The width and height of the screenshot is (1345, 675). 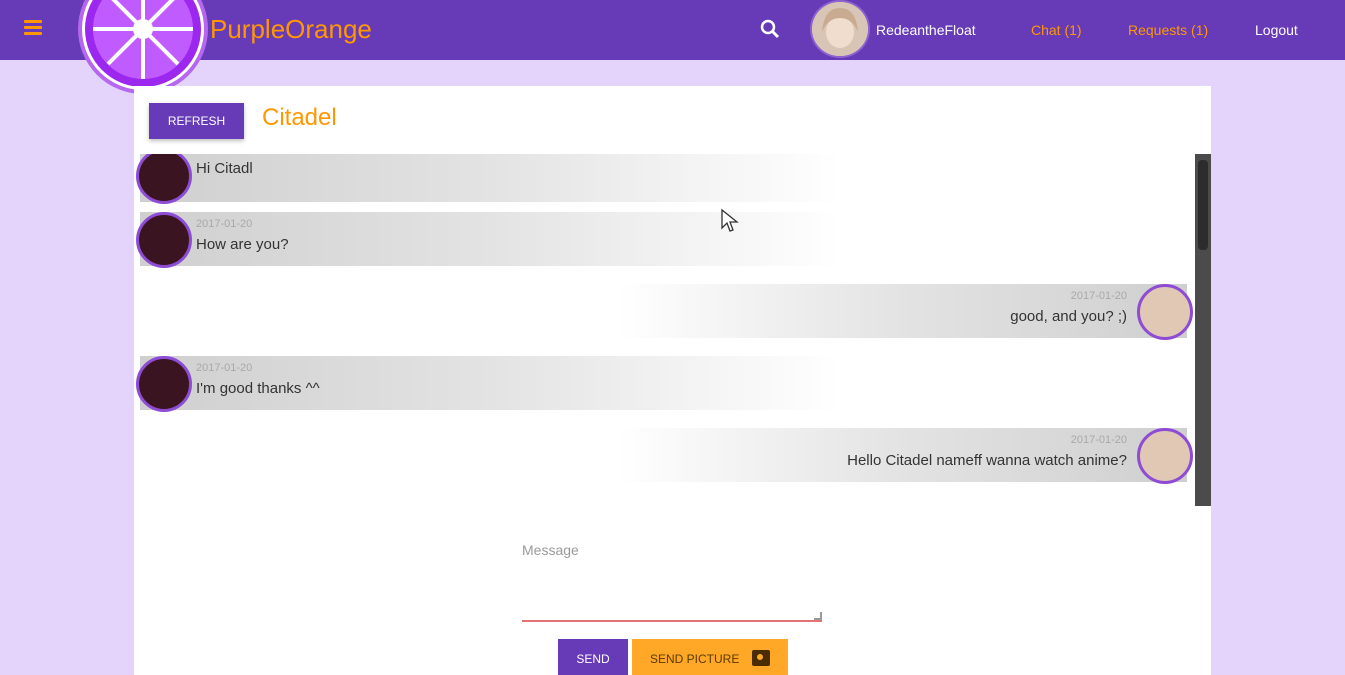 I want to click on username-label: RedeantheFloat, so click(x=926, y=30).